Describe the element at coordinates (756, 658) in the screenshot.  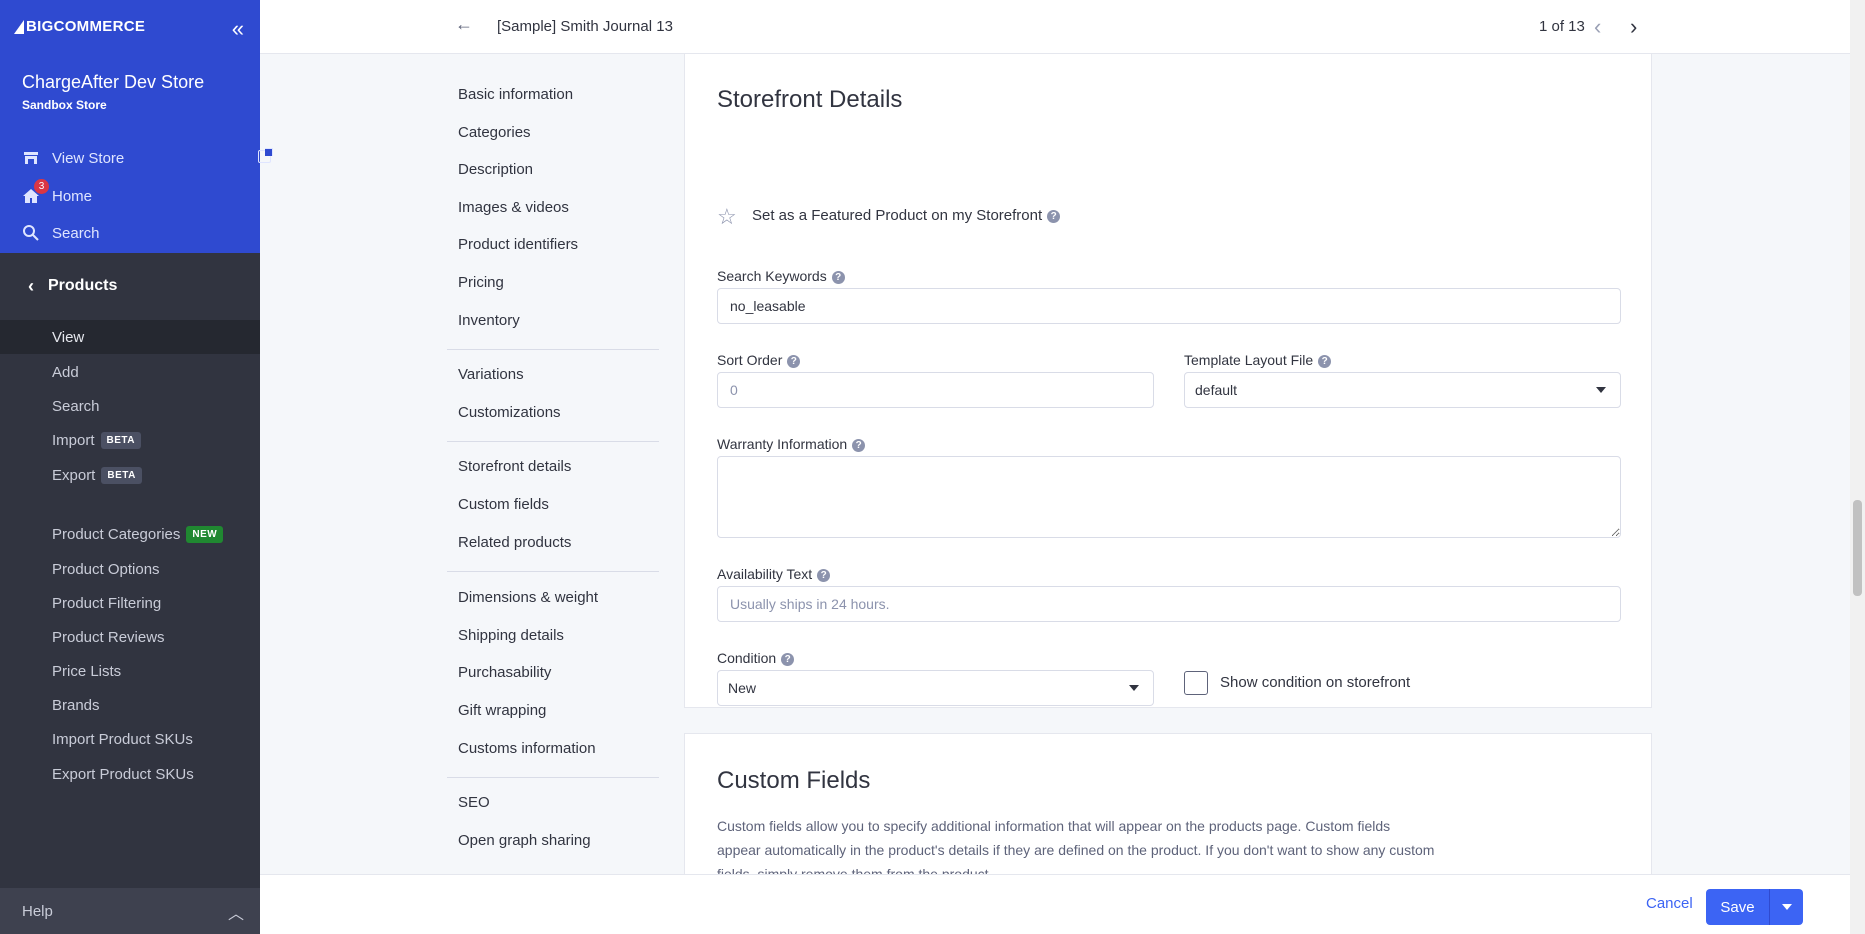
I see `condition-label: Condition?` at that location.